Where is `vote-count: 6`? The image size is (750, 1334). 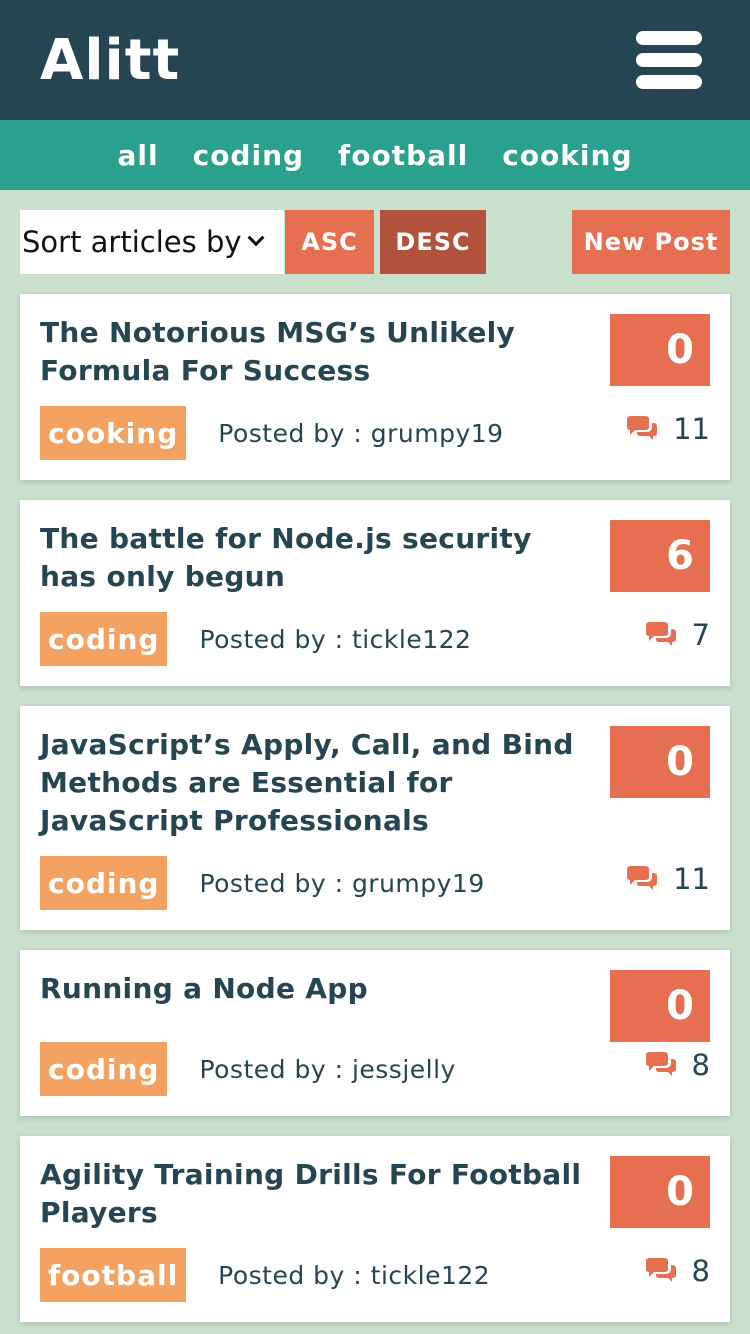
vote-count: 6 is located at coordinates (660, 556).